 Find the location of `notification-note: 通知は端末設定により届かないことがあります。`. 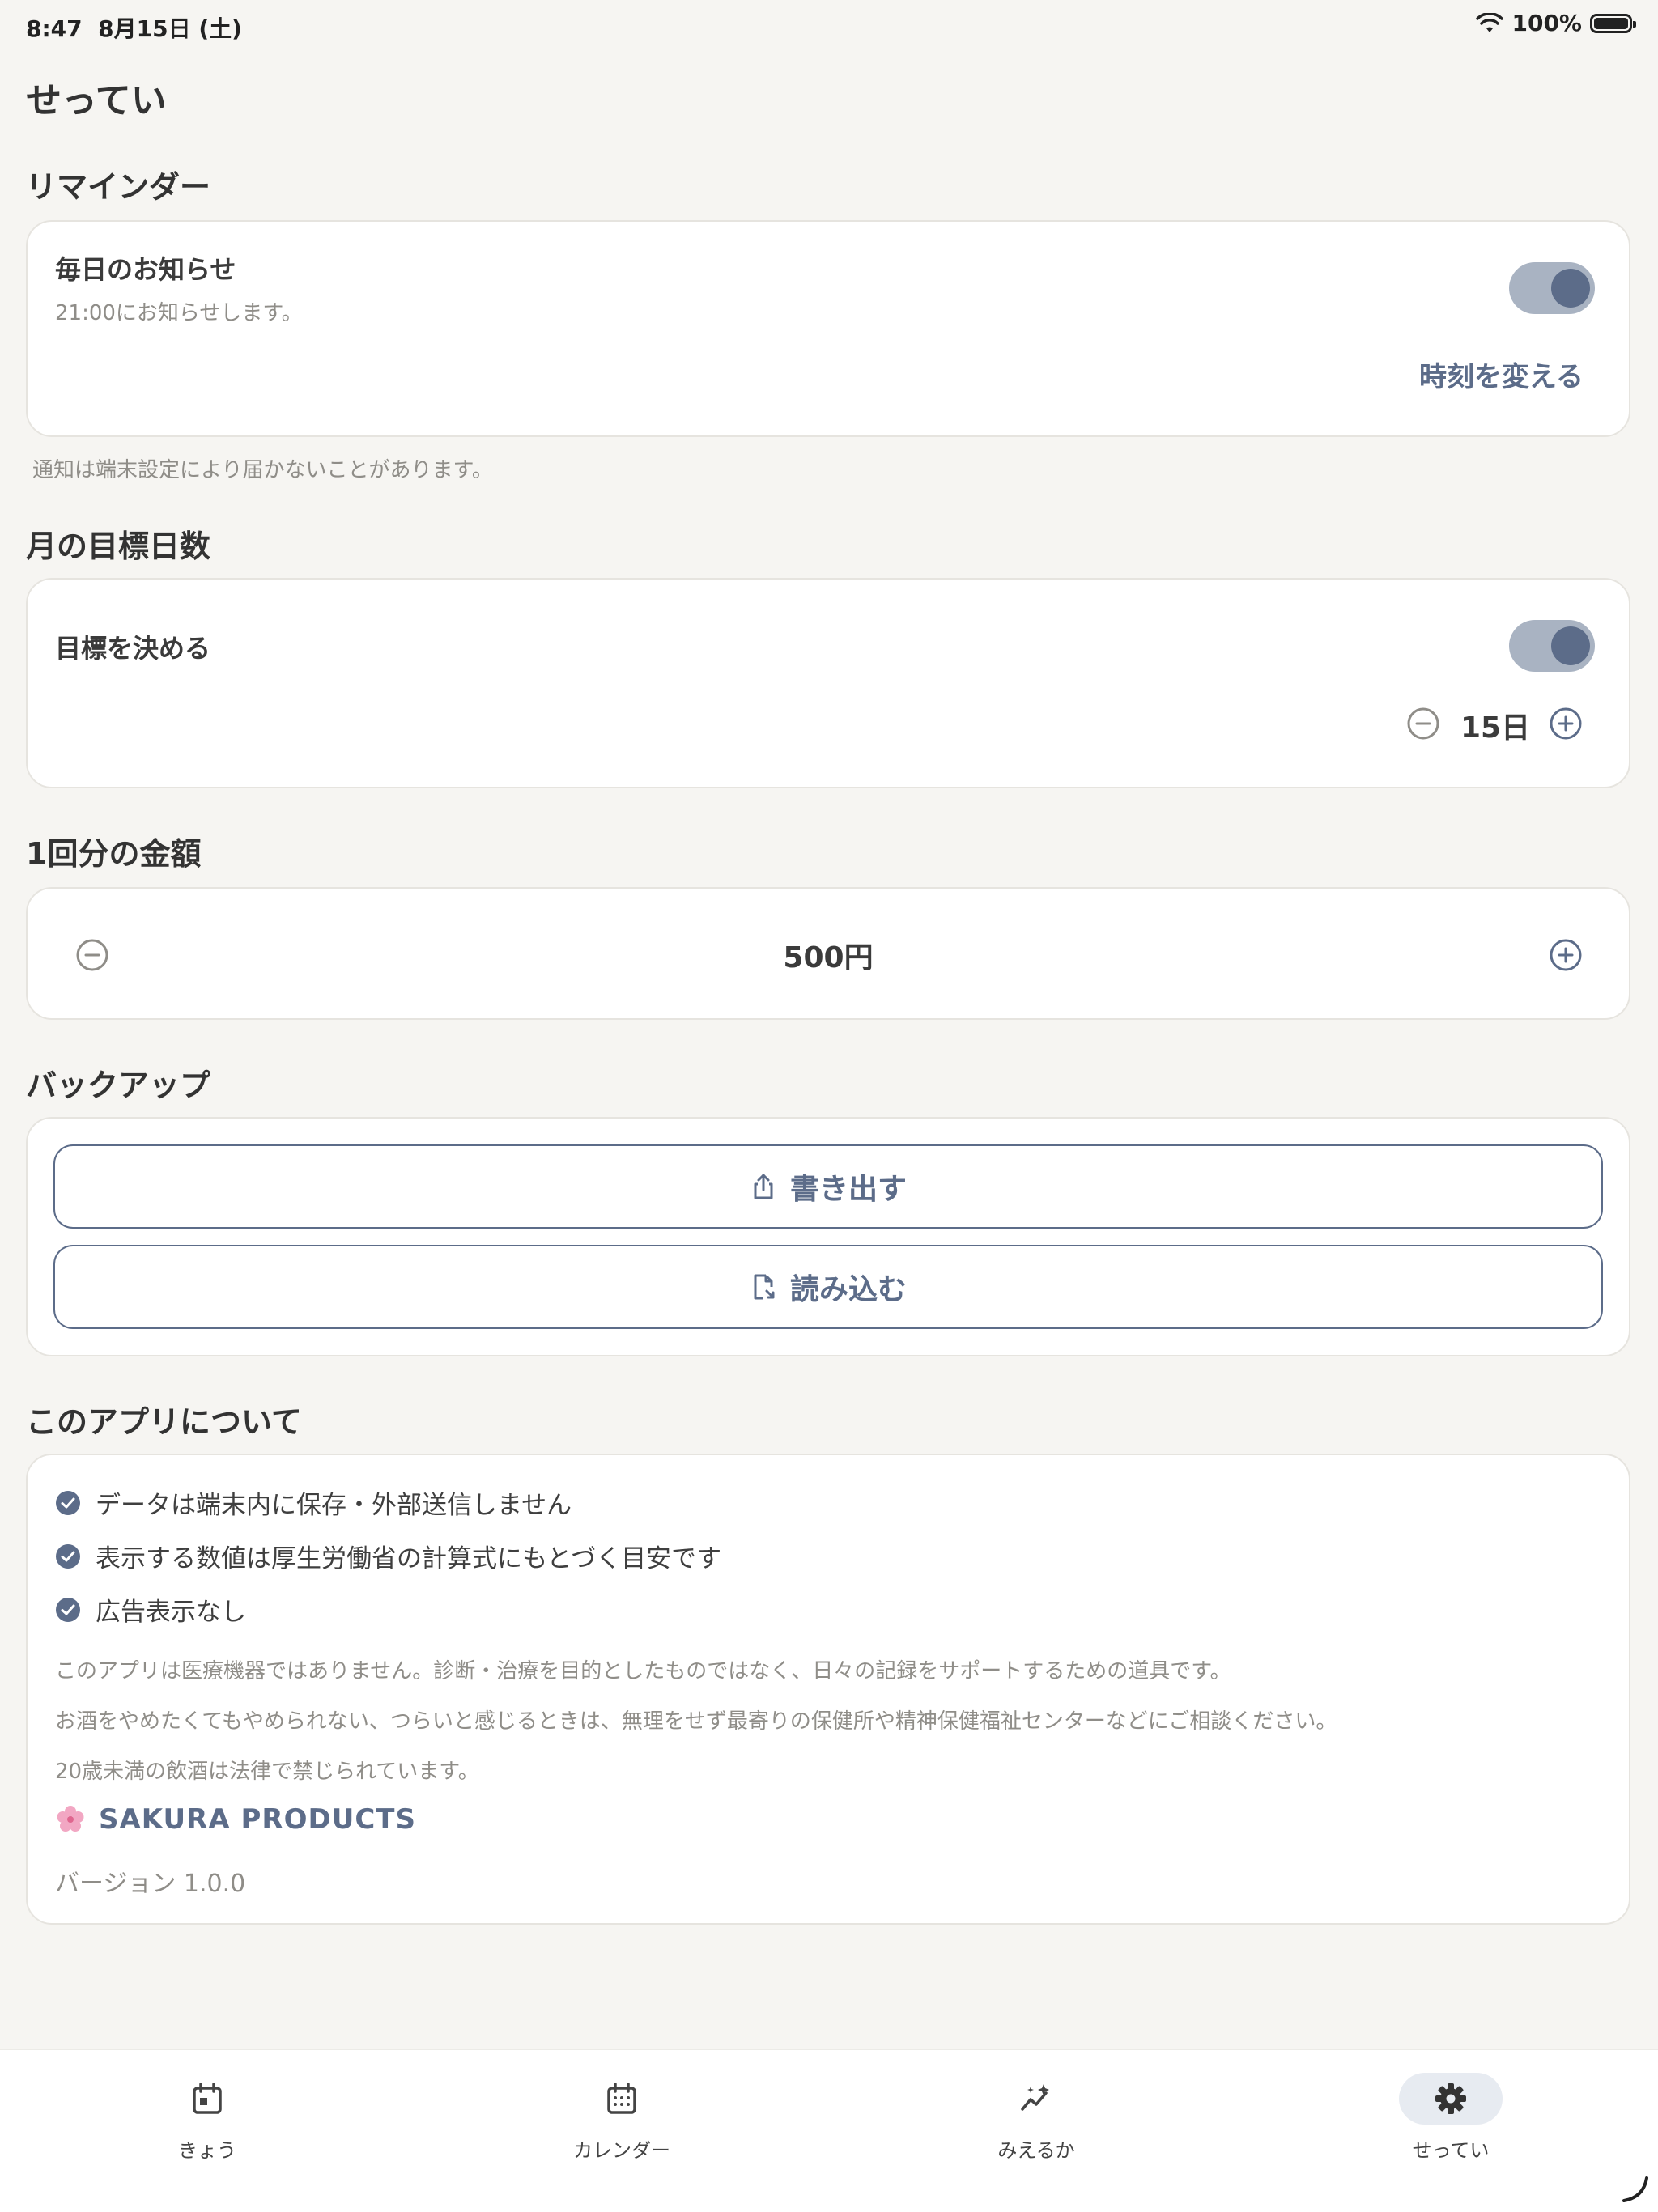

notification-note: 通知は端末設定により届かないことがあります。 is located at coordinates (262, 470).